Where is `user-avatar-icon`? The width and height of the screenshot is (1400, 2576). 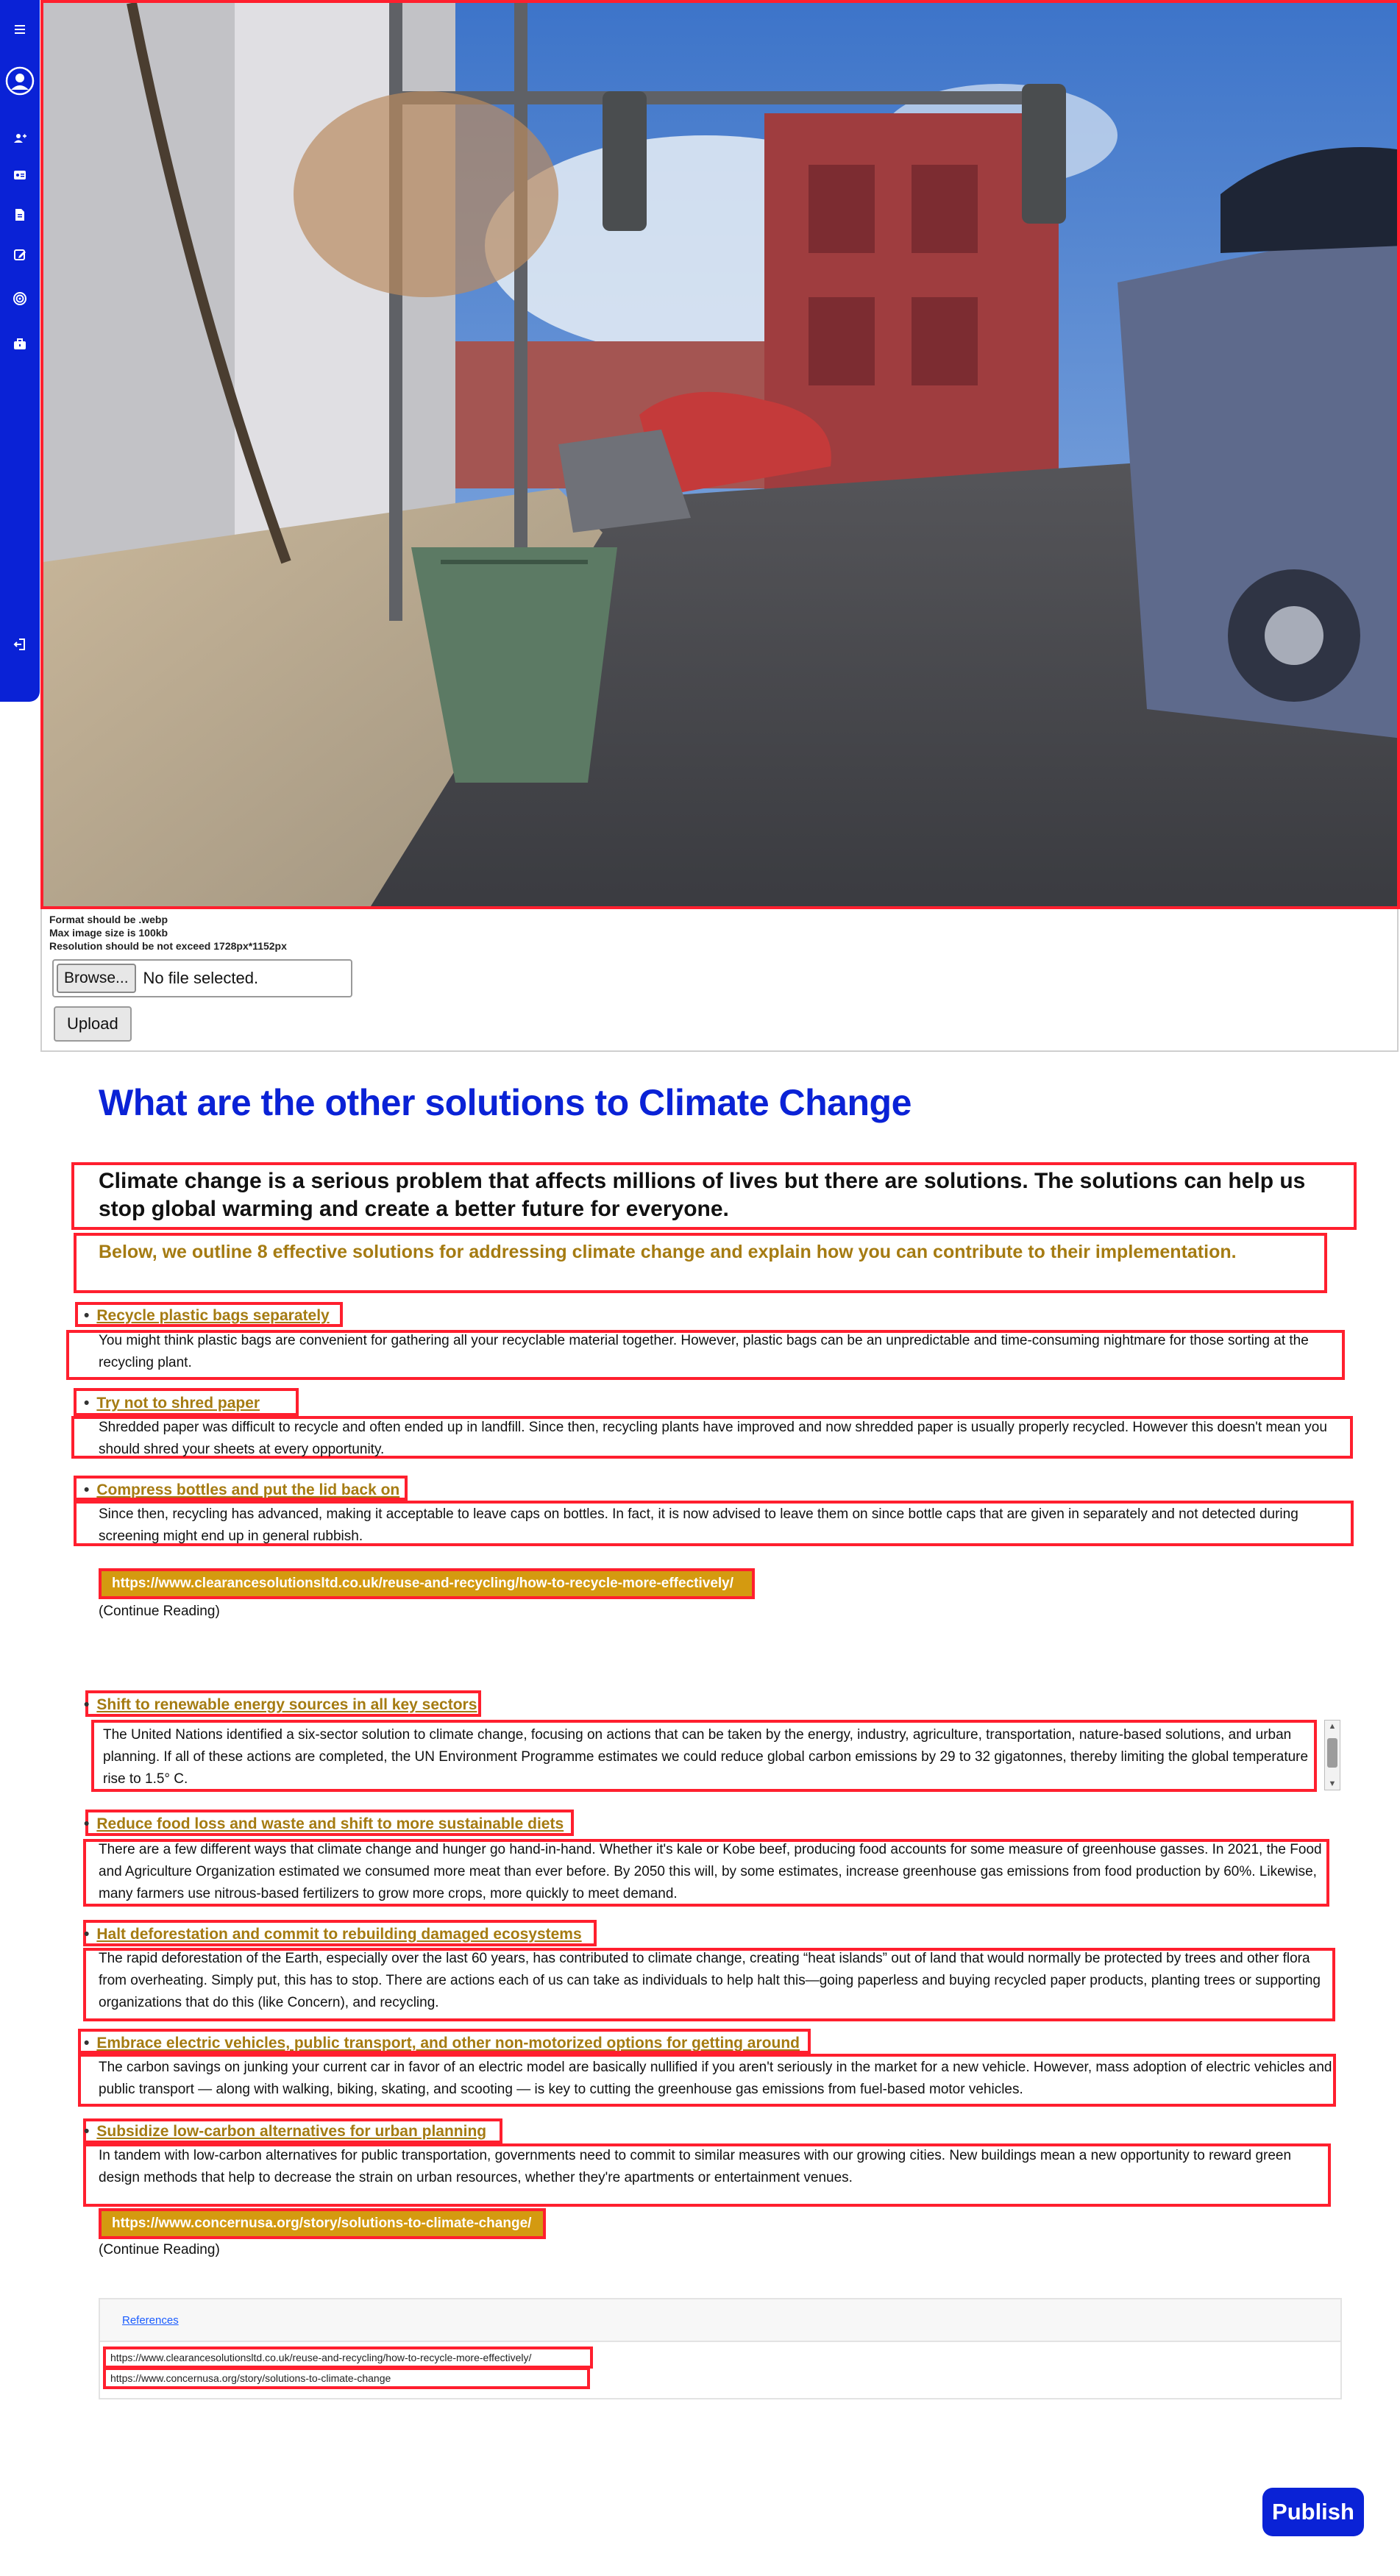 user-avatar-icon is located at coordinates (20, 81).